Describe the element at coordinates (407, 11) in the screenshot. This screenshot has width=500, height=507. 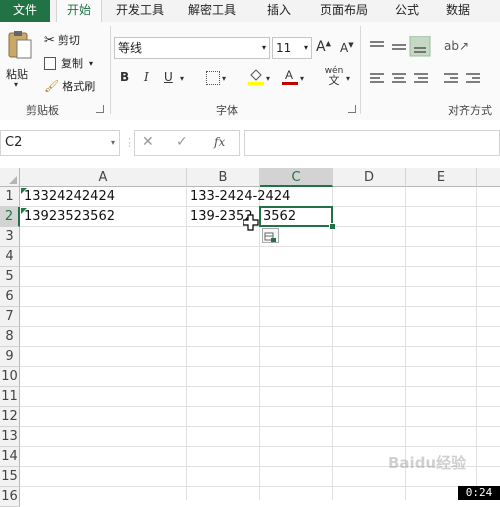
I see `tab-formulas: 公式` at that location.